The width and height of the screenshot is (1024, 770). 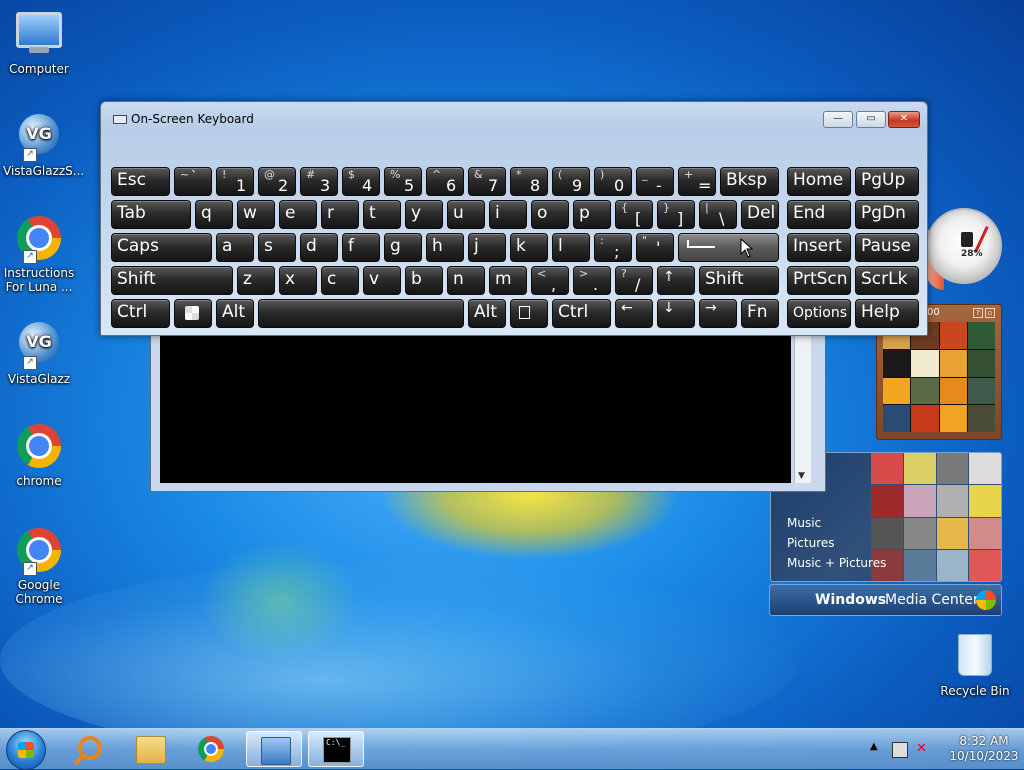 I want to click on show-hidden-icons-button: ▲, so click(x=874, y=746).